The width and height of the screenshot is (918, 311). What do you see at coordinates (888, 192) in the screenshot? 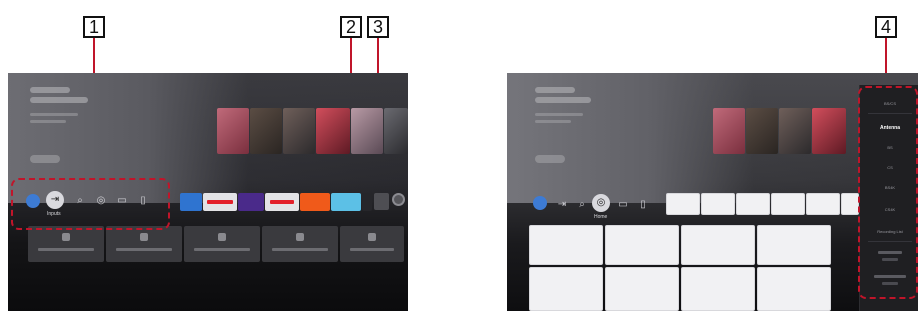
I see `highlight-broadcast-menu` at bounding box center [888, 192].